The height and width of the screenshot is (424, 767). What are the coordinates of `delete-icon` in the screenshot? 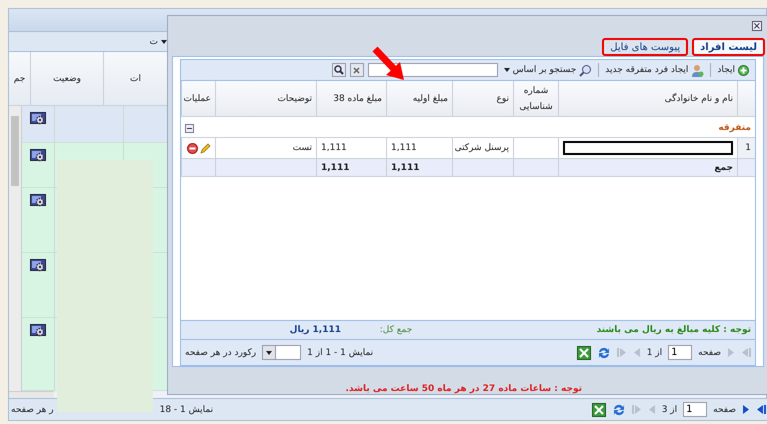 It's located at (192, 148).